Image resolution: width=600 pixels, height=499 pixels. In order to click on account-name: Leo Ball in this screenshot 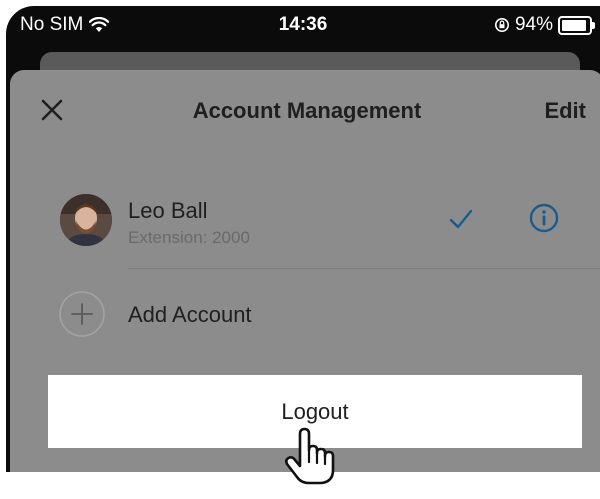, I will do `click(168, 210)`.